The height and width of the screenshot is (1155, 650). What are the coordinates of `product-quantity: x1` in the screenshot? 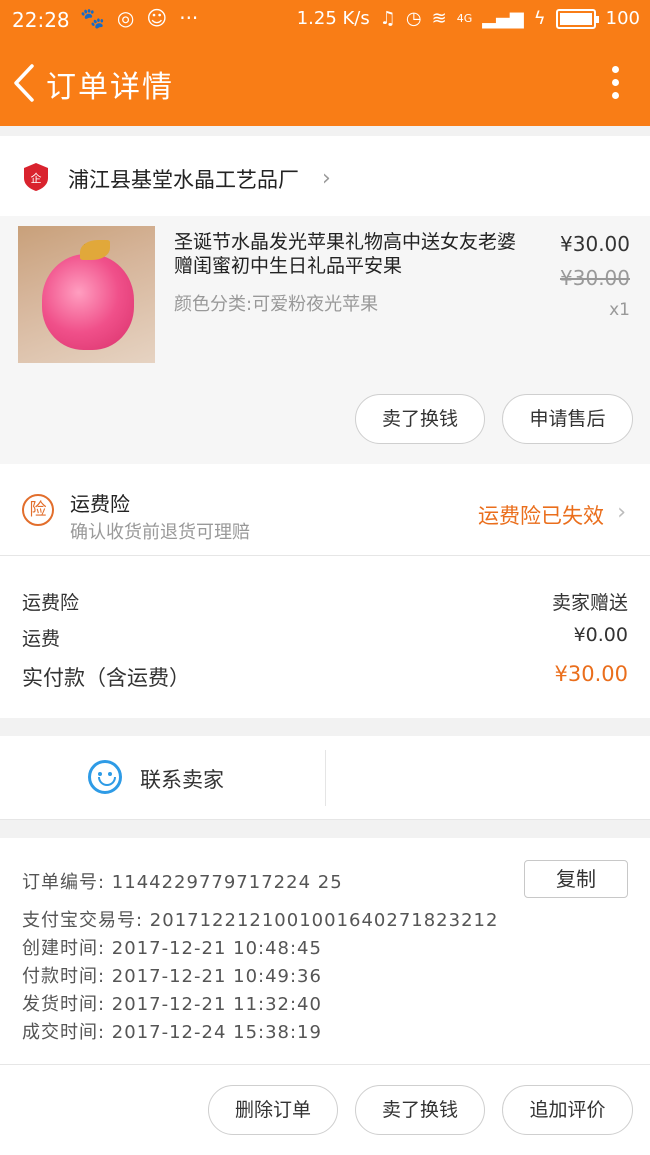 It's located at (619, 310).